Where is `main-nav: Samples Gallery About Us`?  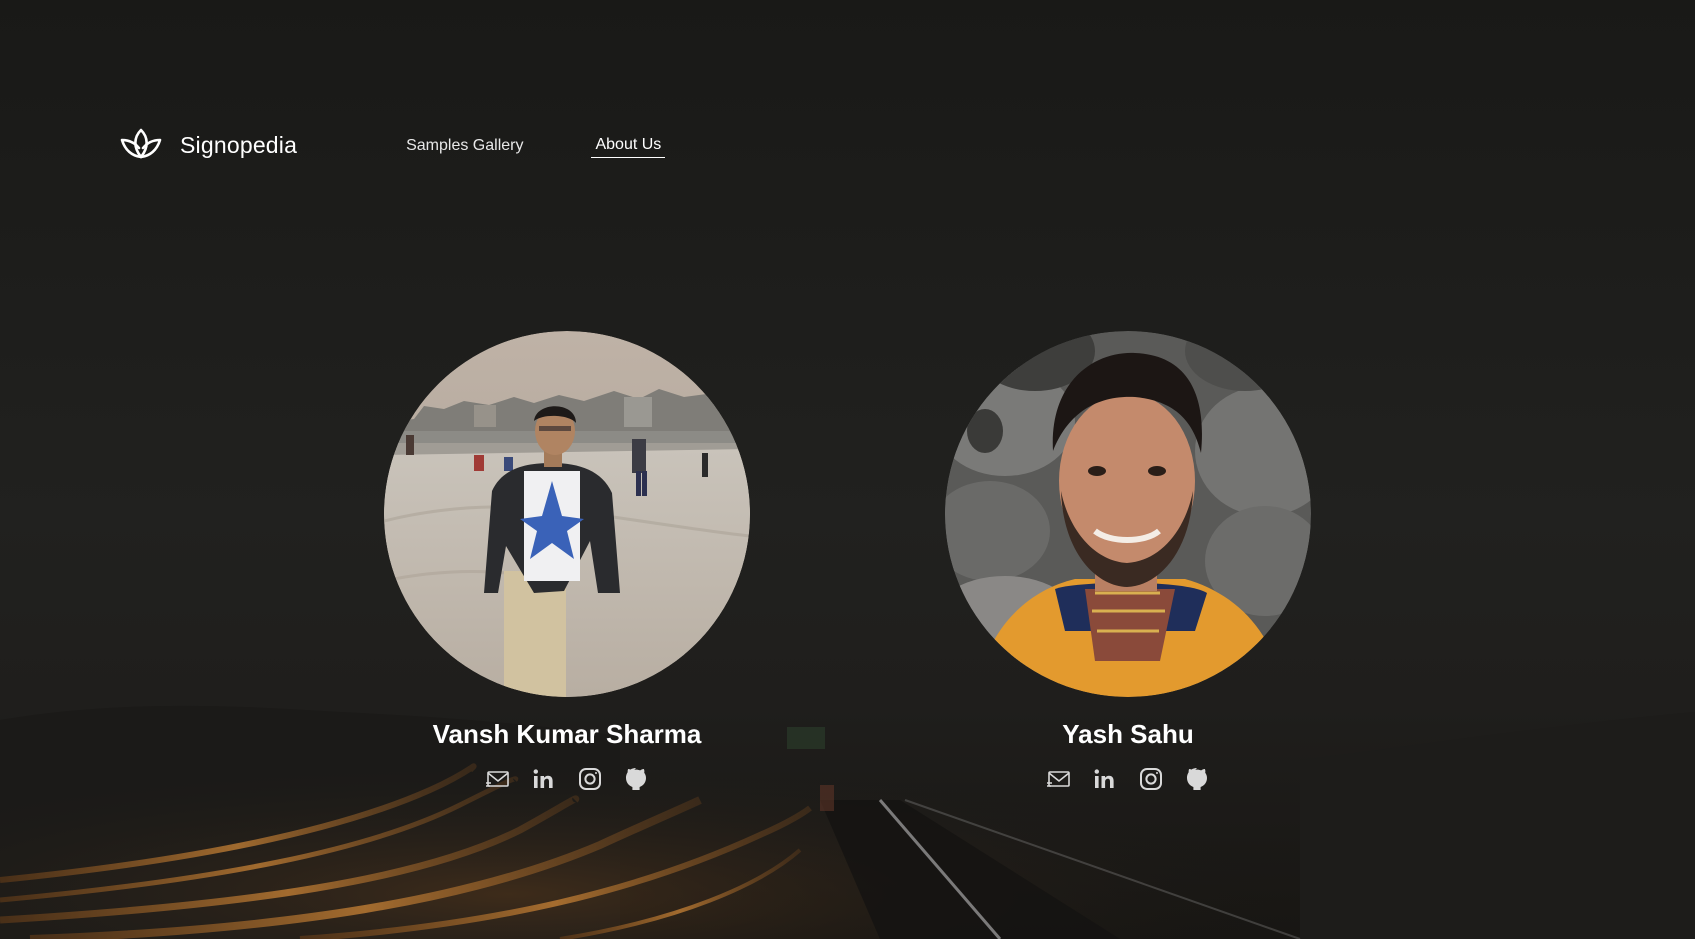
main-nav: Samples Gallery About Us is located at coordinates (534, 145).